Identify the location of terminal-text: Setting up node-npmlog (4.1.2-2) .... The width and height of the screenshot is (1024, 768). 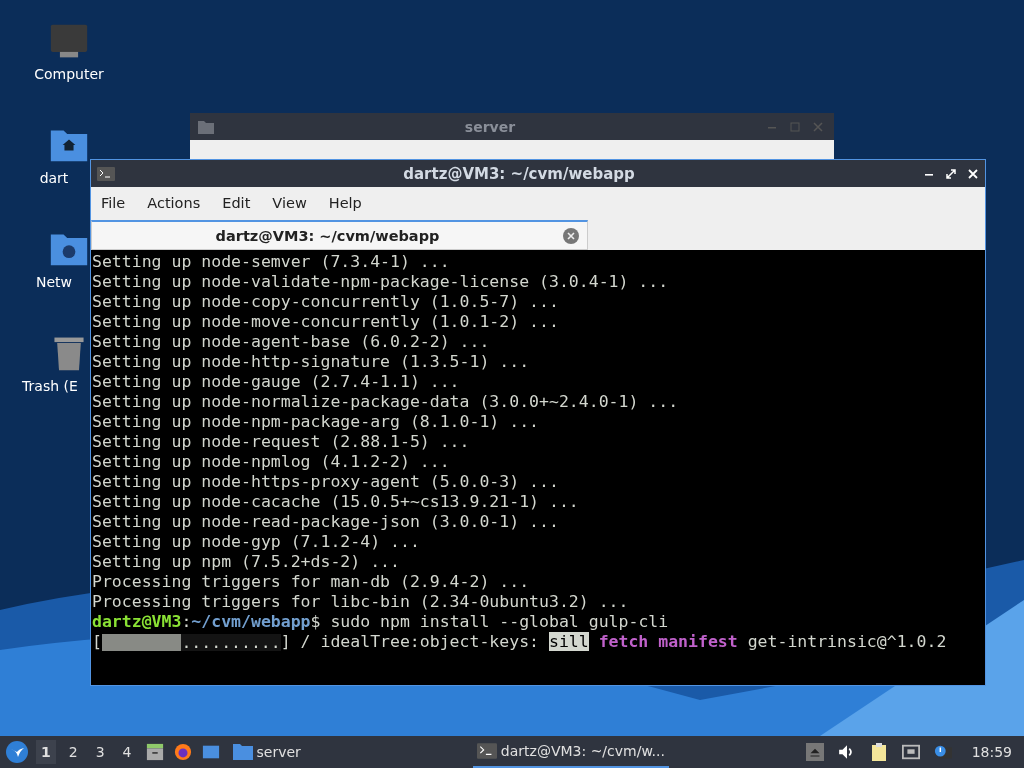
(271, 461).